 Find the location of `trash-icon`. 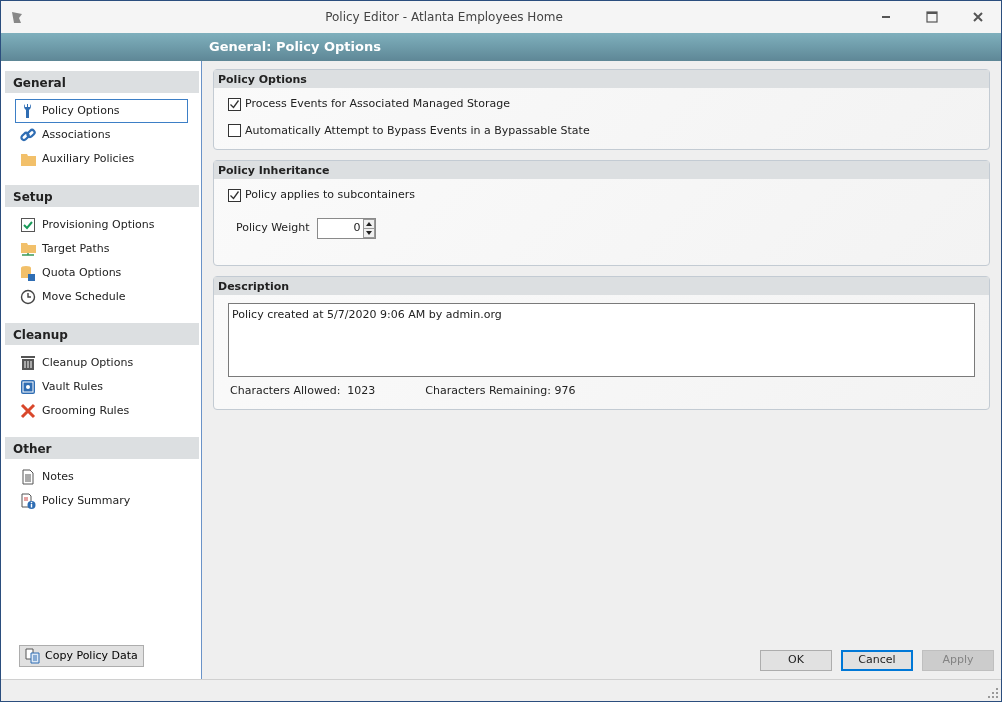

trash-icon is located at coordinates (28, 363).